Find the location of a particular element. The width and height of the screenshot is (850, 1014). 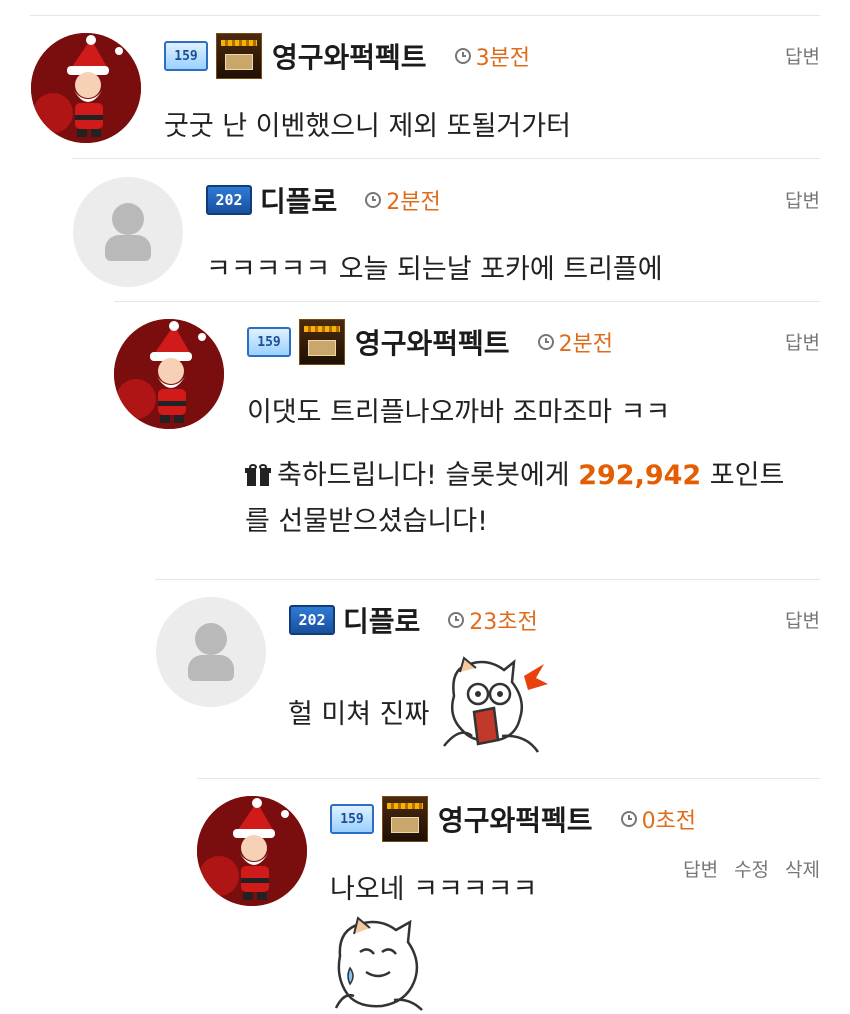

comment-header: 159 영구와퍽펙트 3분전 is located at coordinates (347, 56).